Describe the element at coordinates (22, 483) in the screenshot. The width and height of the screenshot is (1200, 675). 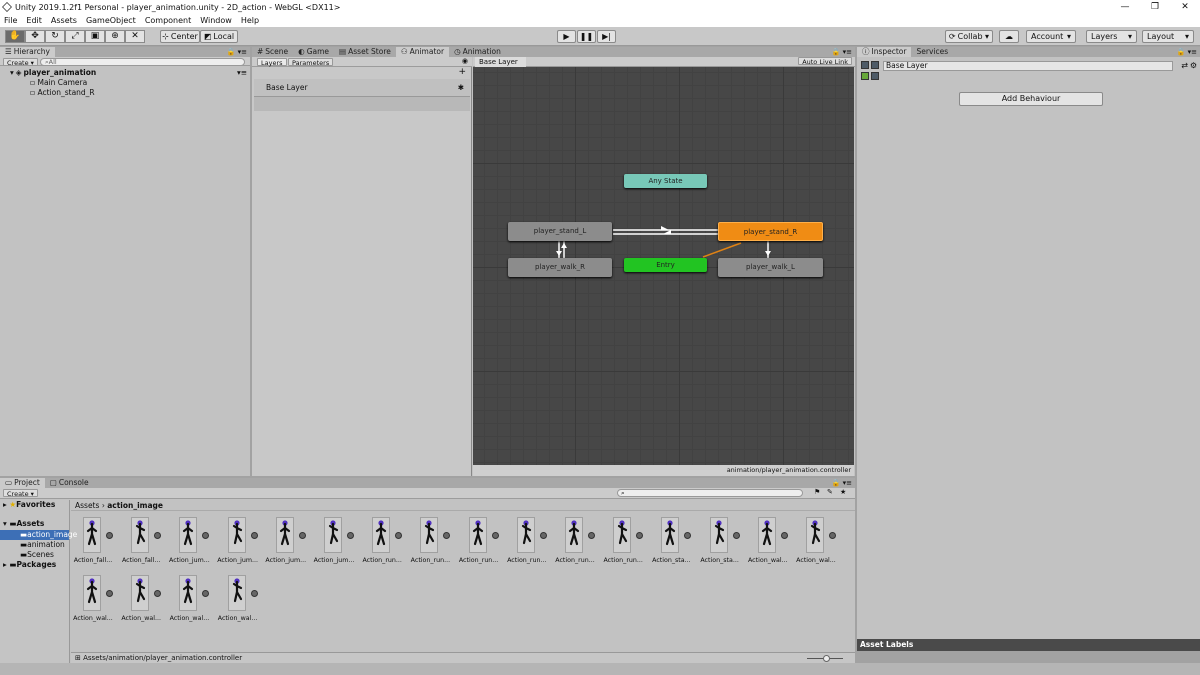
I see `tab-project: ▭ Project` at that location.